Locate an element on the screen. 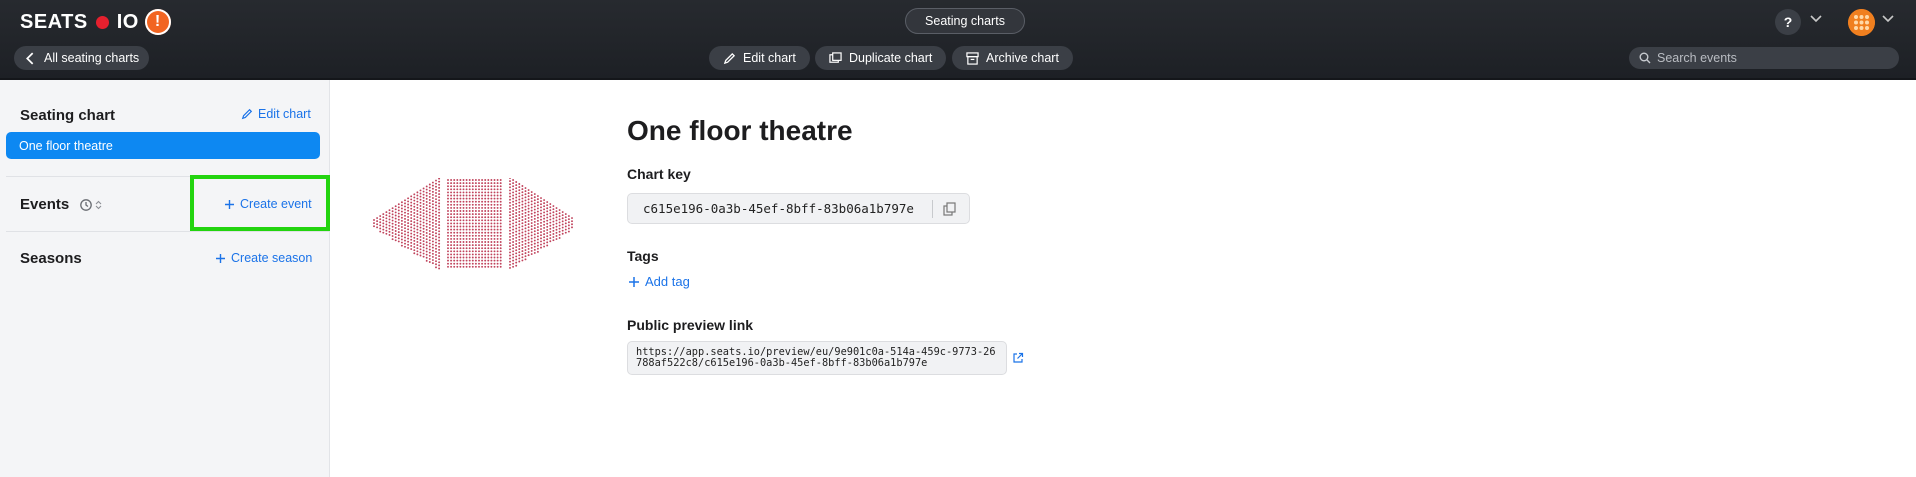 The height and width of the screenshot is (477, 1916). archive-chart-button: Archive chart is located at coordinates (1012, 58).